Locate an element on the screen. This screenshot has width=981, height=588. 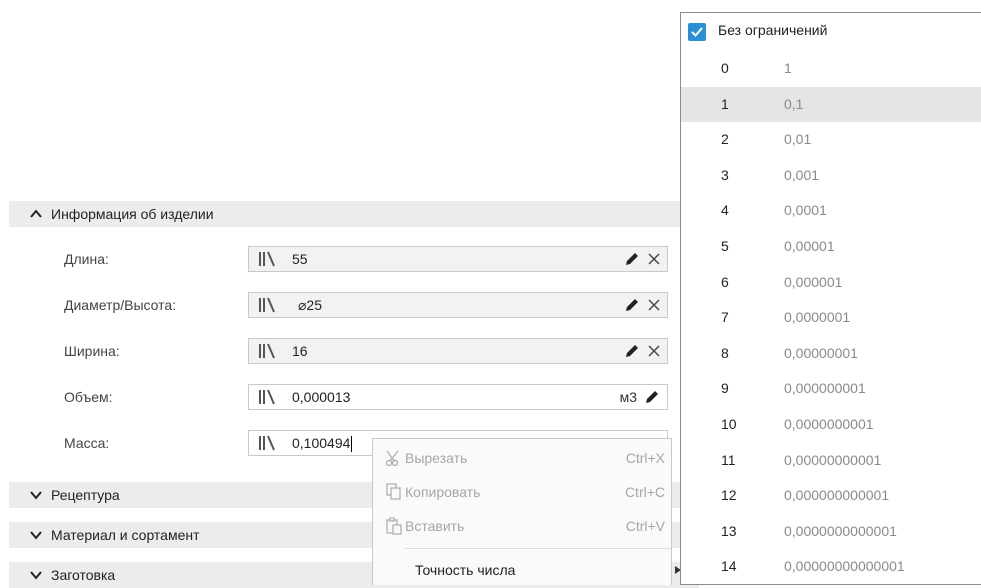
width-field: 16 is located at coordinates (458, 351).